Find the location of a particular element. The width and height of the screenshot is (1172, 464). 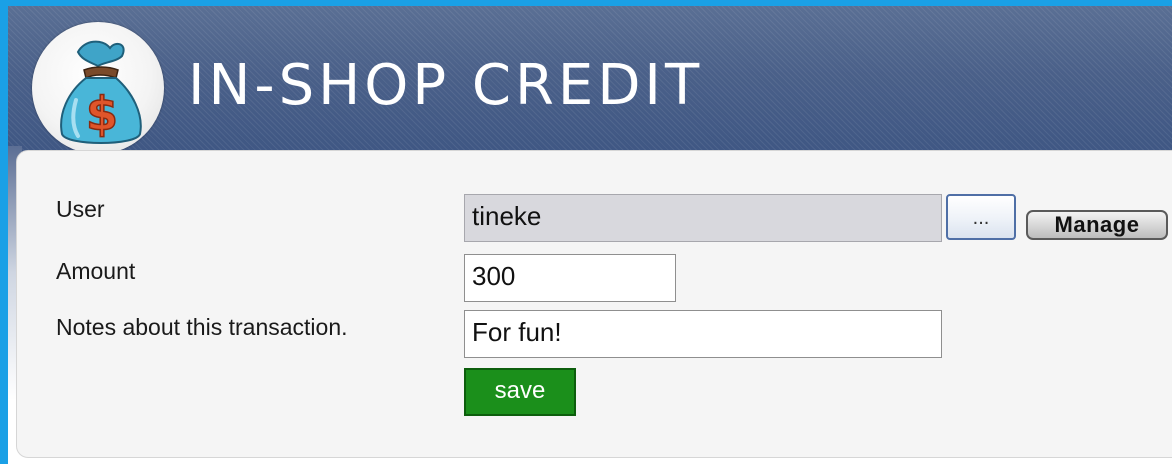

money-bag-icon: $ is located at coordinates (101, 92).